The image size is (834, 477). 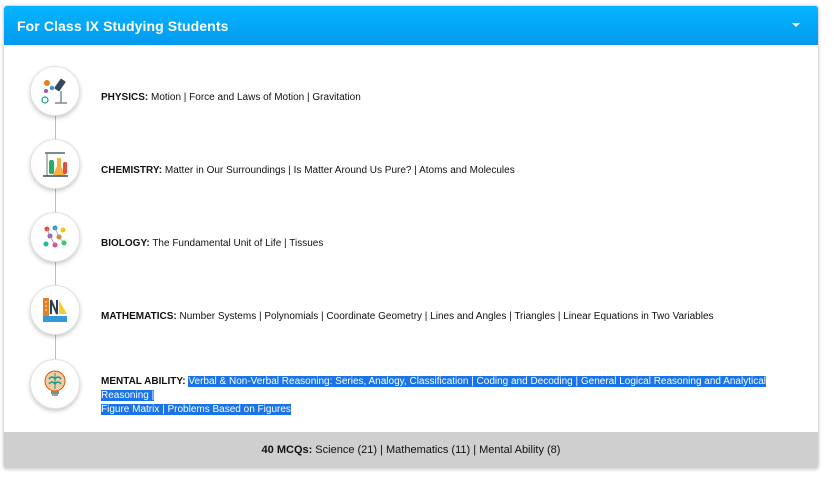 I want to click on panel-header: For Class IX Studying Students, so click(x=411, y=25).